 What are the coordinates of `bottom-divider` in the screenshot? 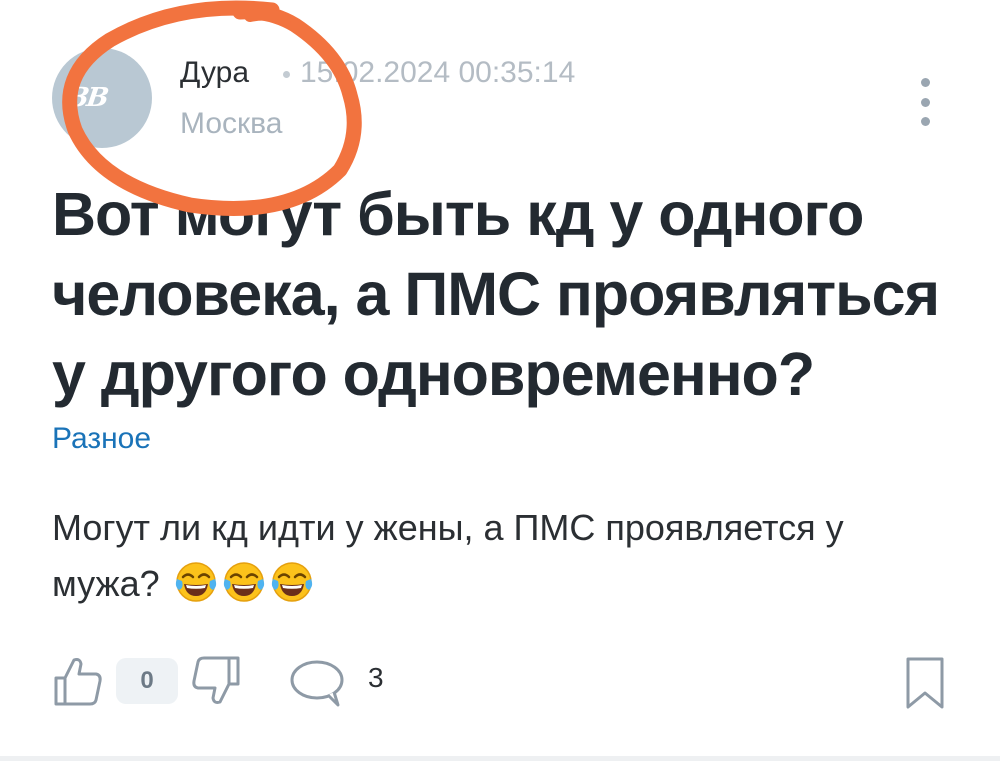 It's located at (500, 758).